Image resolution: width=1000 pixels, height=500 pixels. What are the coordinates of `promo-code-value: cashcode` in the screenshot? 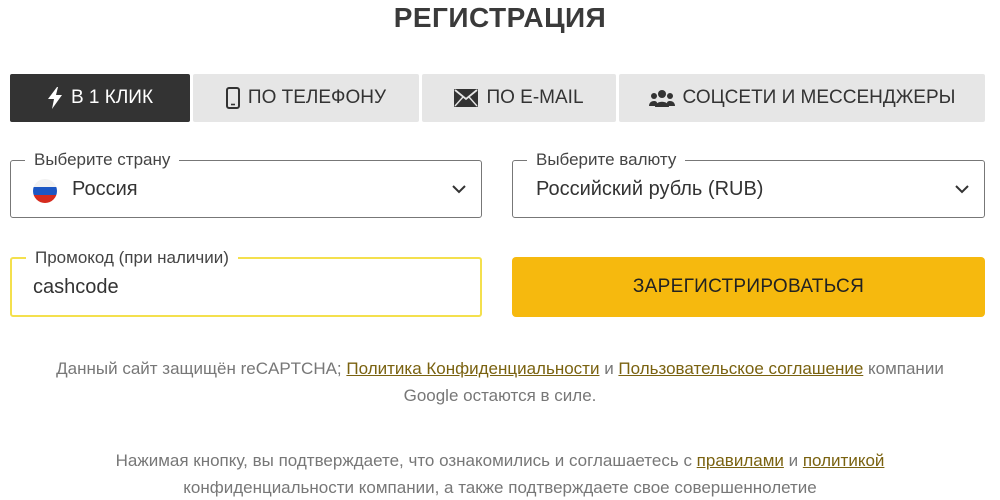 It's located at (76, 287).